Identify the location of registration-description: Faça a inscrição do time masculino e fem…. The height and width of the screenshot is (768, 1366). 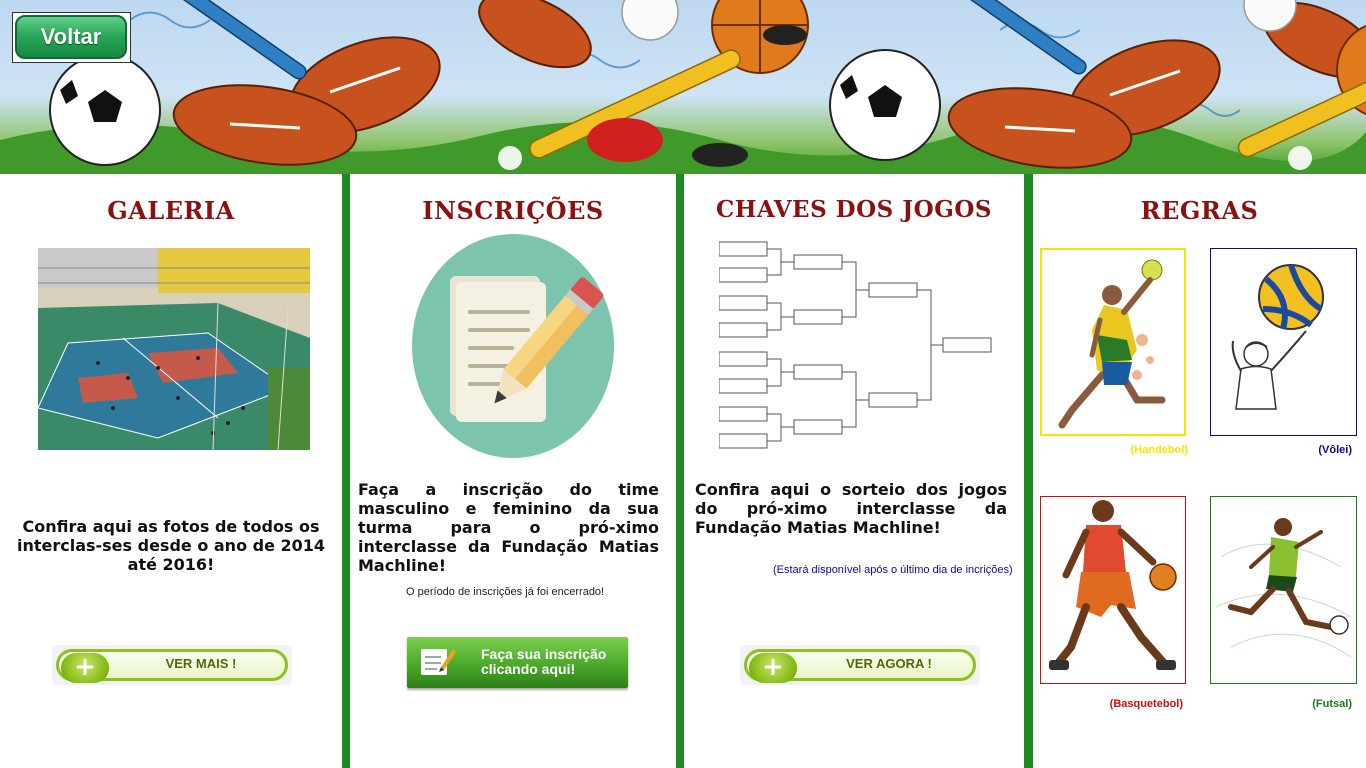
(508, 527).